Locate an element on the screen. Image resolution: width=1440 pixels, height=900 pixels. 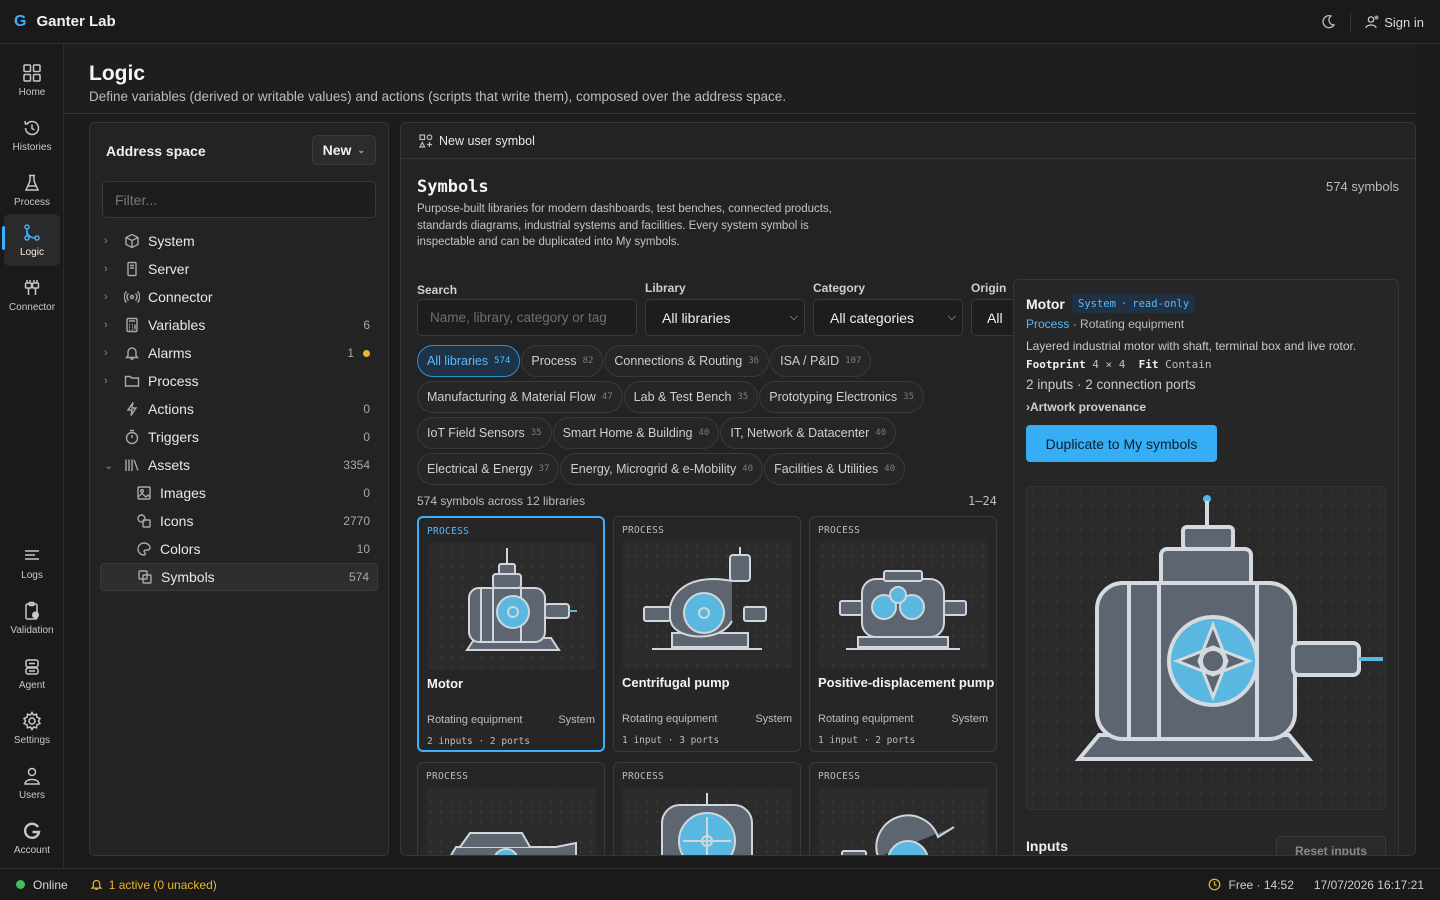
chip-label: Manufacturing & Material Flow is located at coordinates (511, 397).